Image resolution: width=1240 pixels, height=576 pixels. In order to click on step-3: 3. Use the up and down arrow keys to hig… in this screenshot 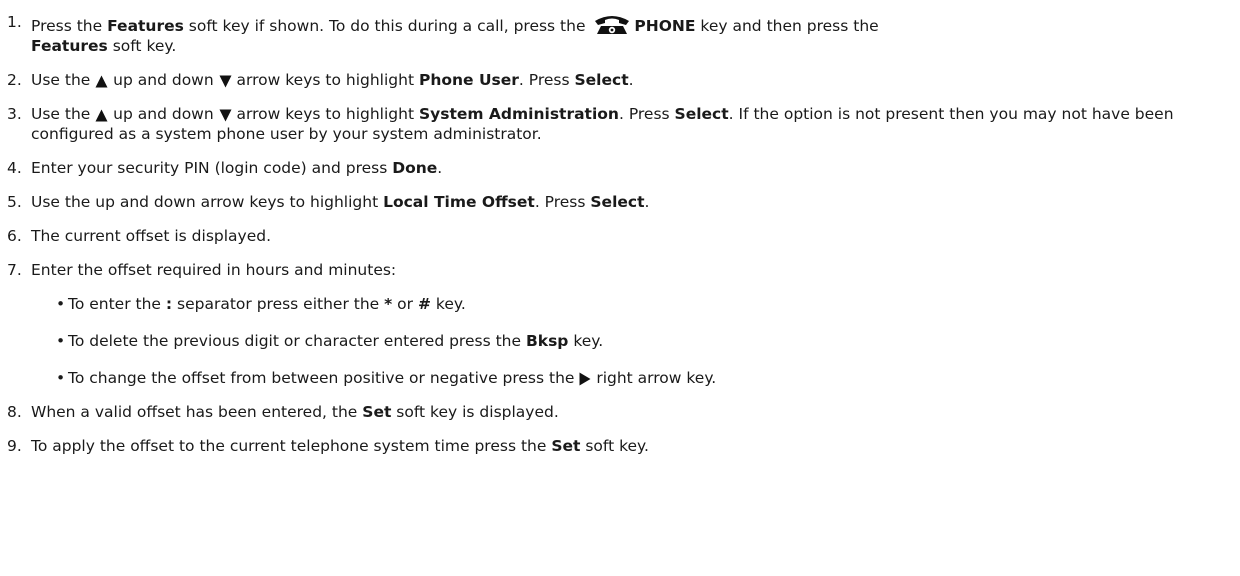, I will do `click(590, 124)`.